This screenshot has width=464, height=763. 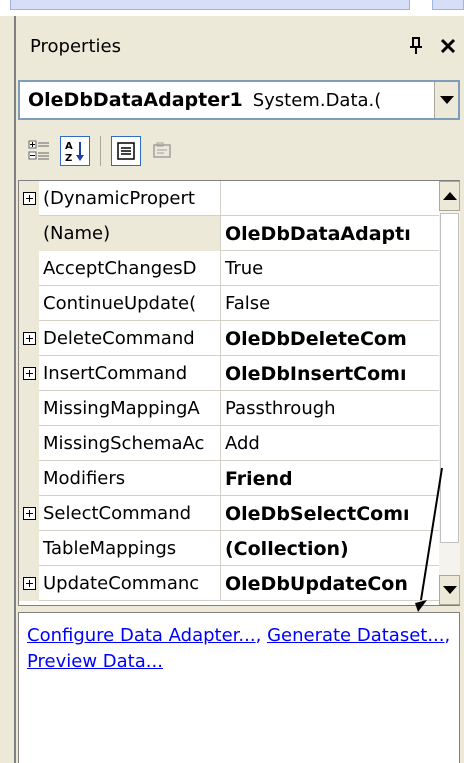 What do you see at coordinates (75, 46) in the screenshot?
I see `panel-title: Properties` at bounding box center [75, 46].